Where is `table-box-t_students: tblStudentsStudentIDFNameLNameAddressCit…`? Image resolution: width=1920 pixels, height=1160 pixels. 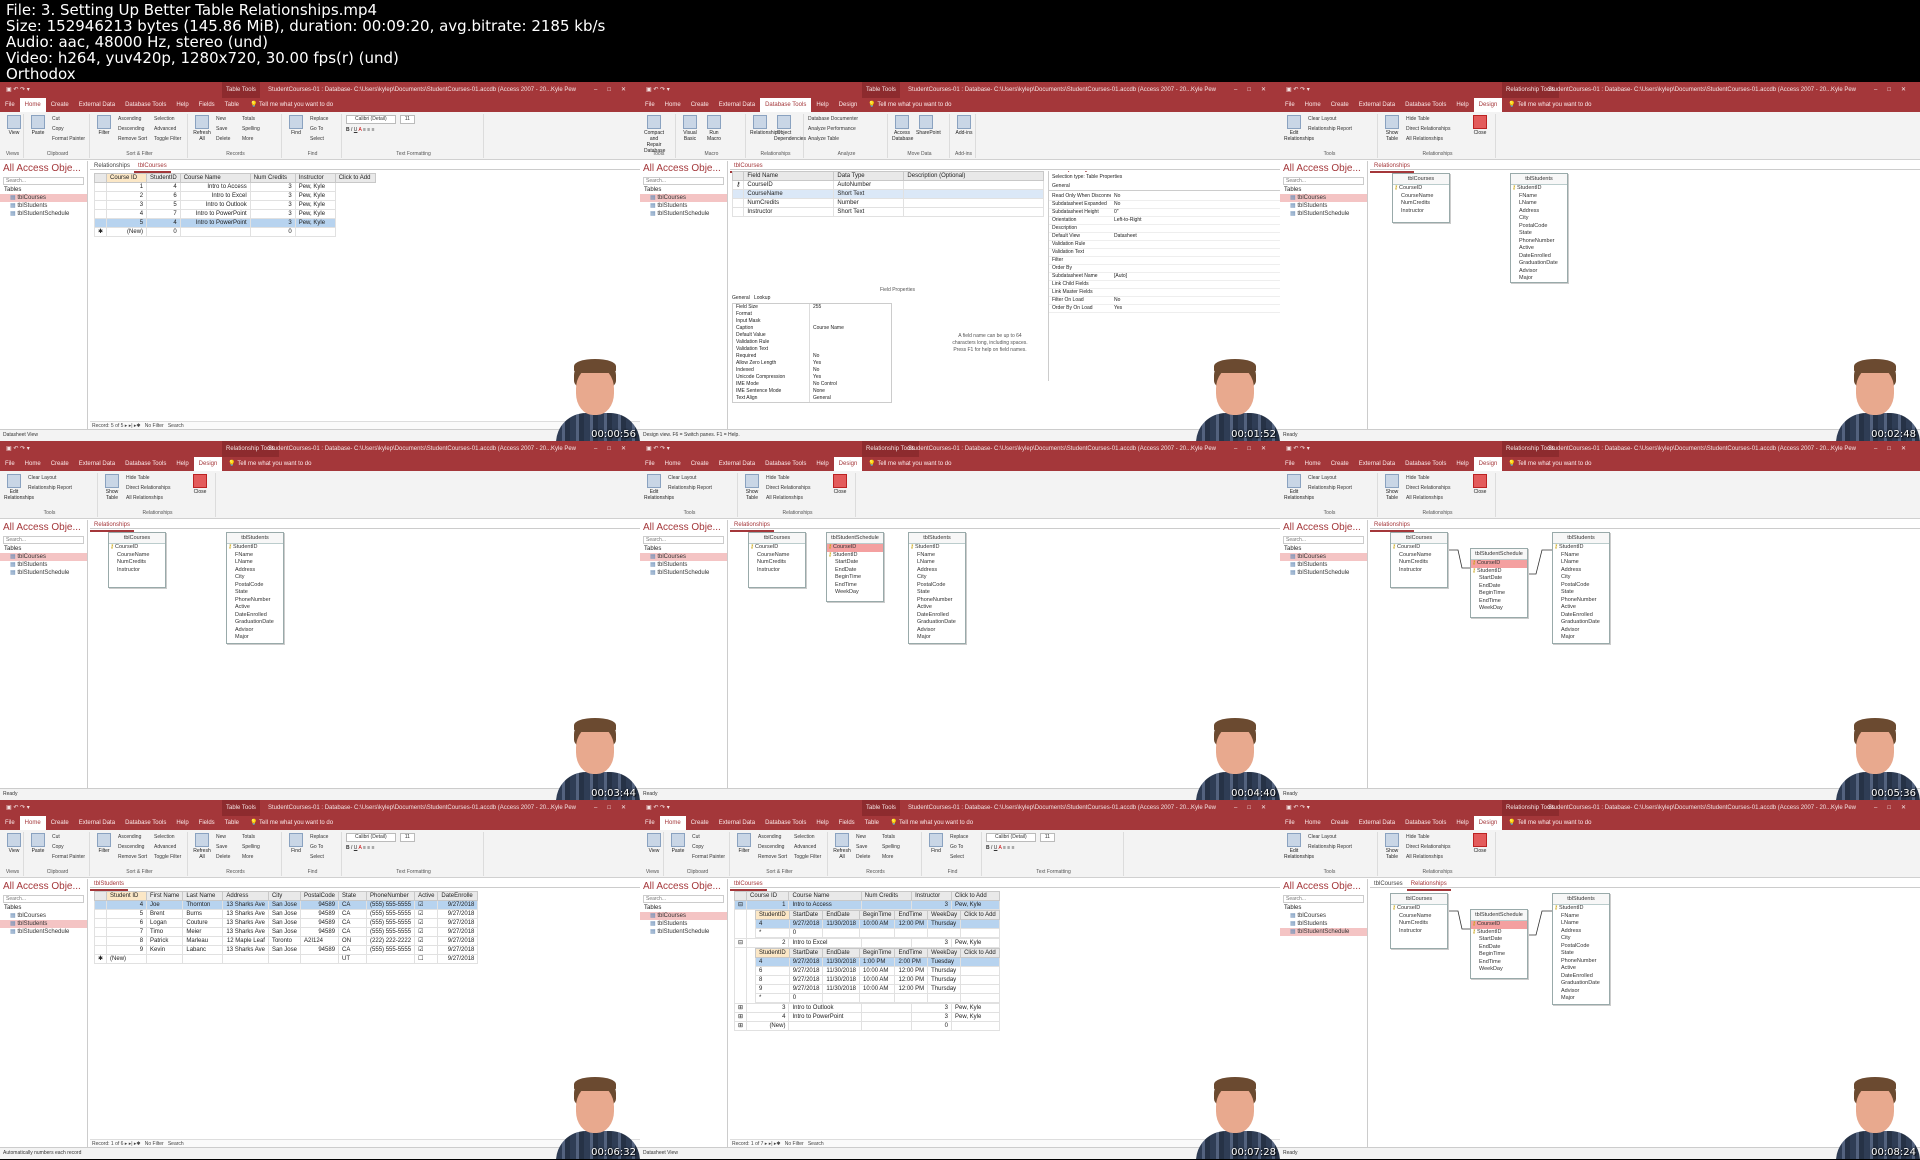 table-box-t_students: tblStudentsStudentIDFNameLNameAddressCit… is located at coordinates (1539, 228).